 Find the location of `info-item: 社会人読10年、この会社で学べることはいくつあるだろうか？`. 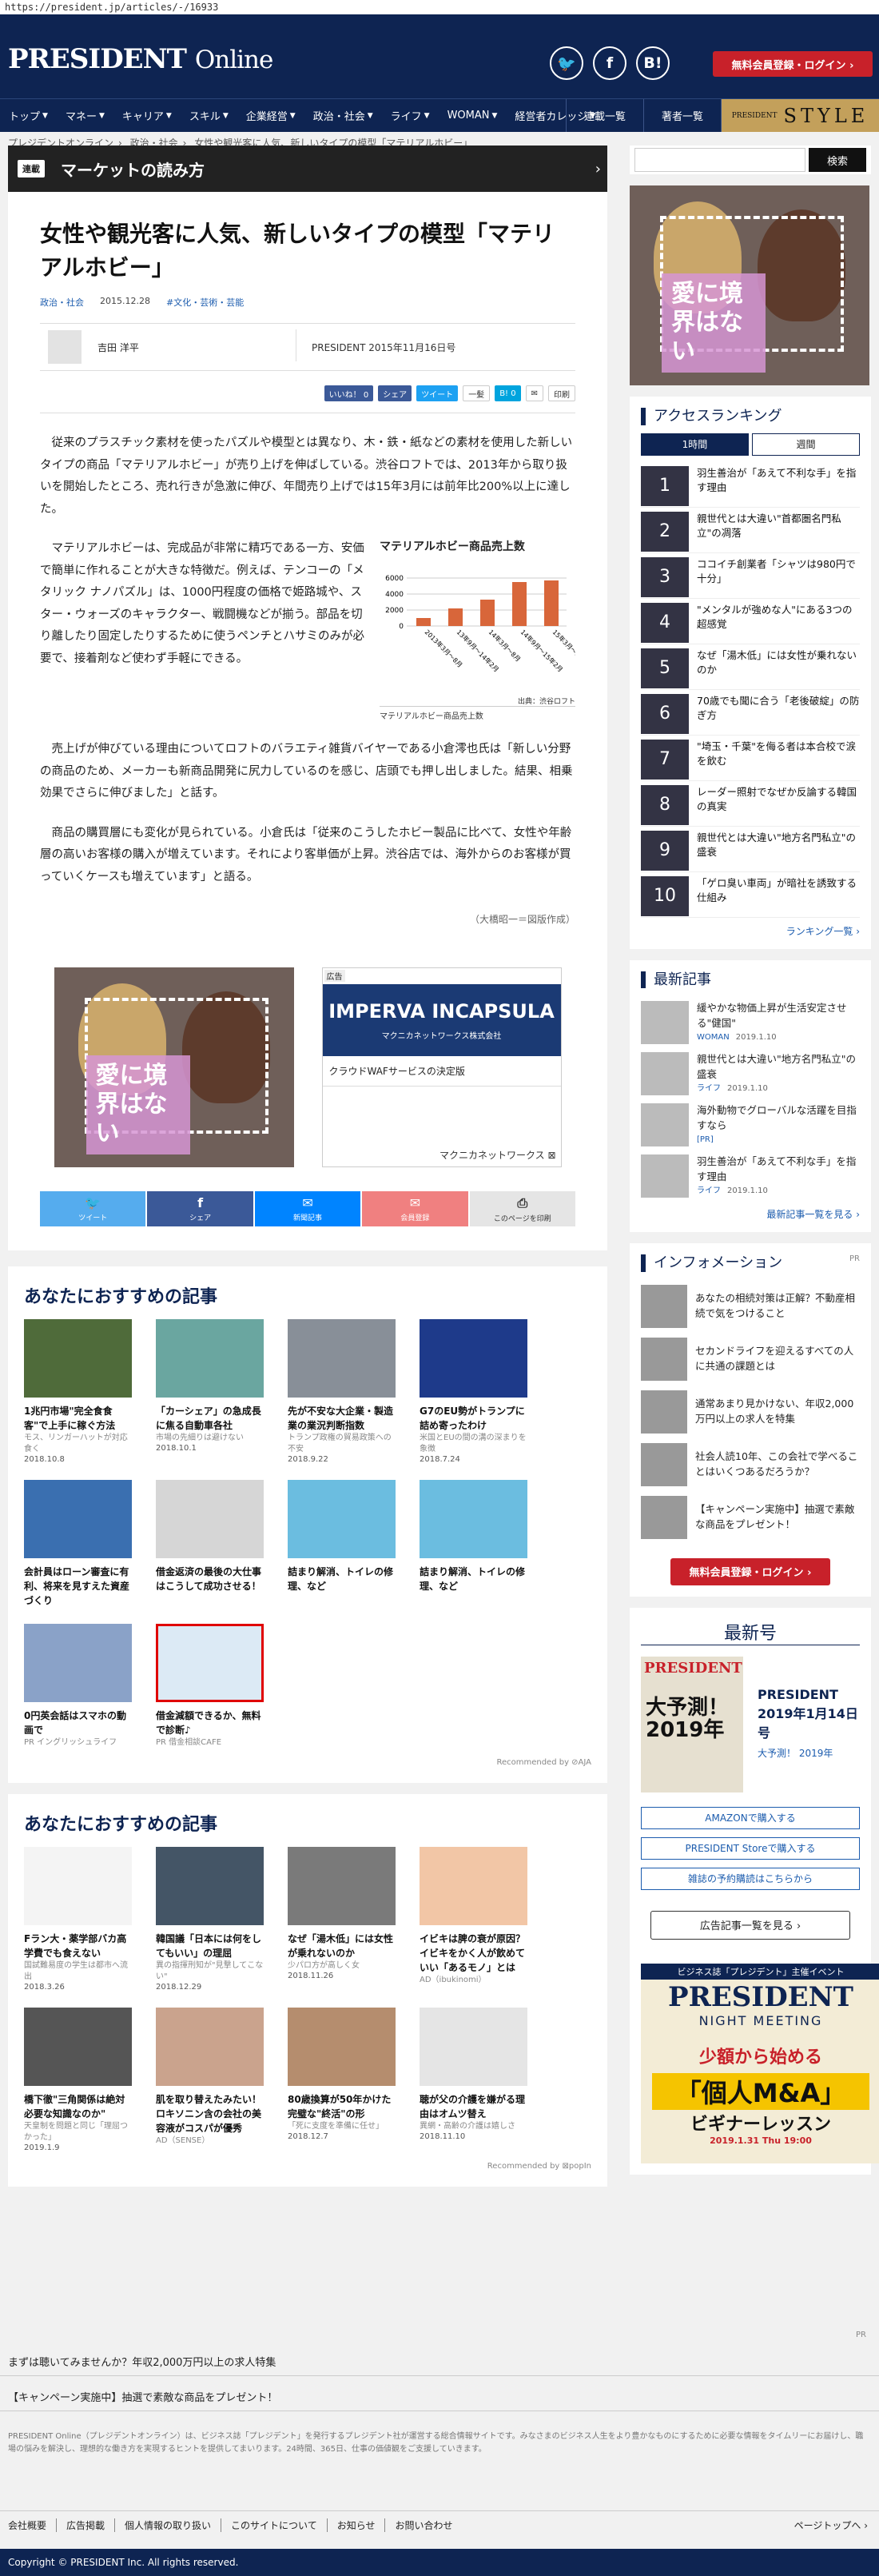

info-item: 社会人読10年、この会社で学べることはいくつあるだろうか？ is located at coordinates (750, 1464).